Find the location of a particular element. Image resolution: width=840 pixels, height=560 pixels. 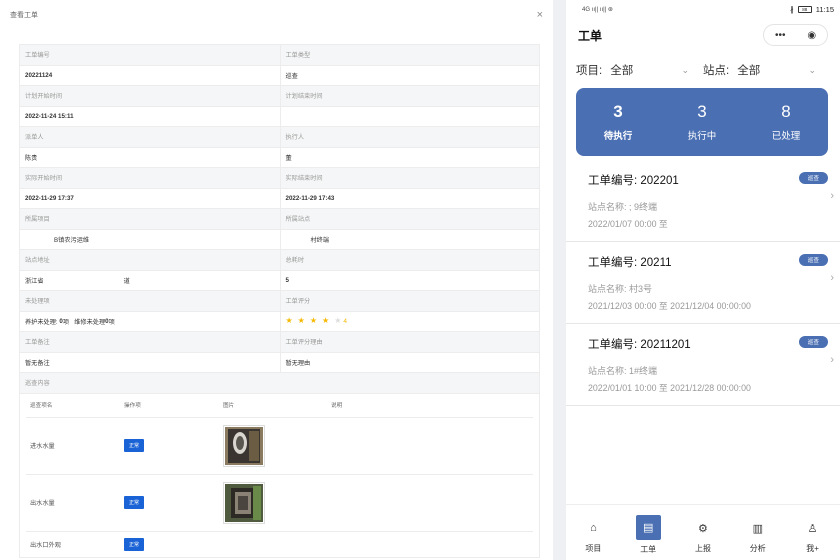

repair-unit: 项 is located at coordinates (111, 322).